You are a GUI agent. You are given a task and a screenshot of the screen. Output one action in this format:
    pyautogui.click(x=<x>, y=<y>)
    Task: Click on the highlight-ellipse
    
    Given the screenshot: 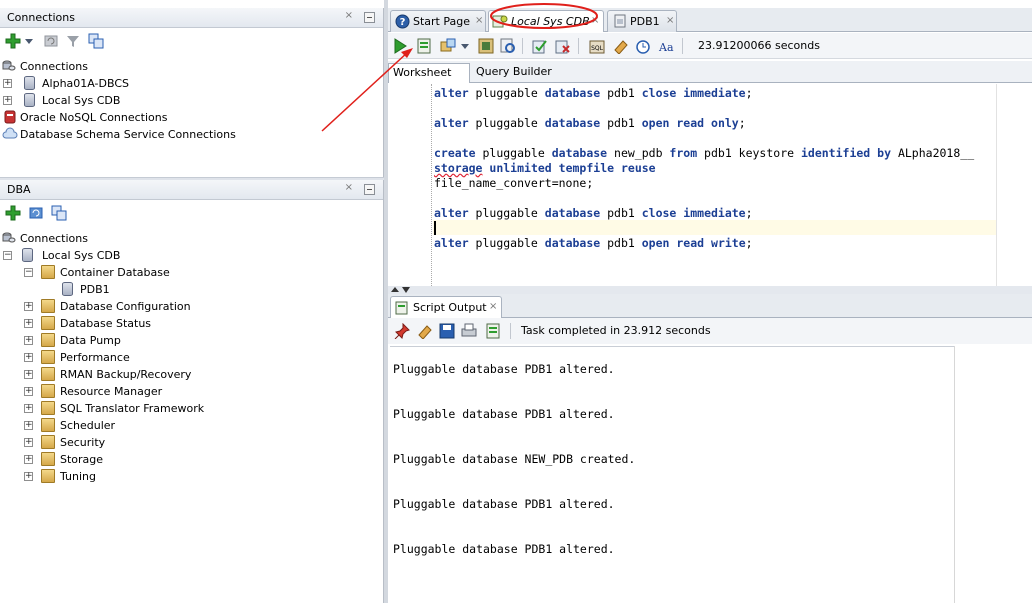 What is the action you would take?
    pyautogui.click(x=544, y=16)
    